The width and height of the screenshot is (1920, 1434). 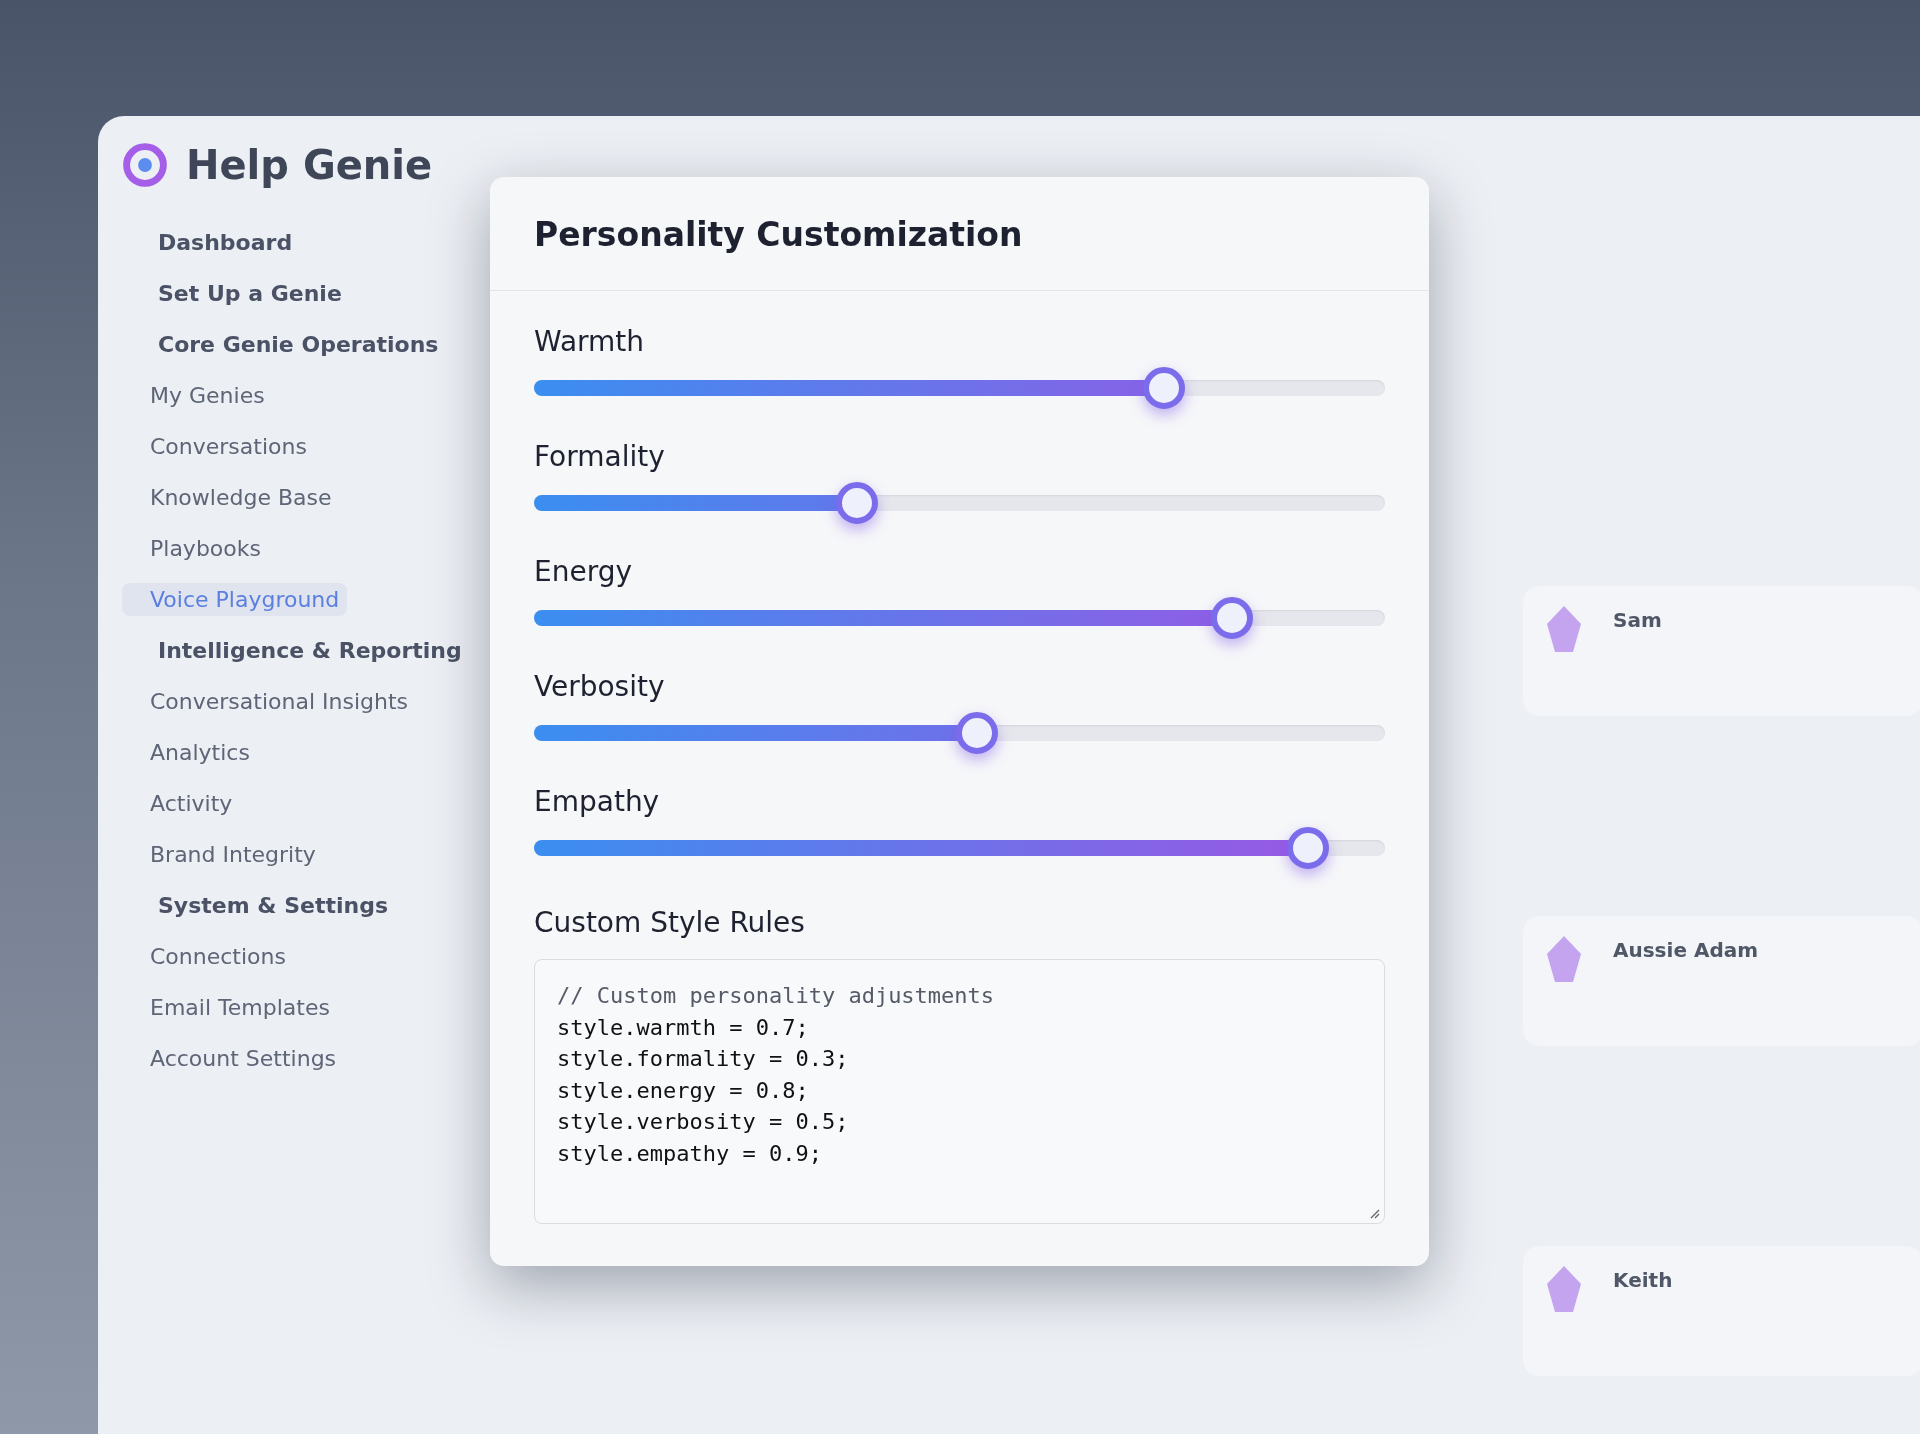 I want to click on sidebar-item: Analytics, so click(x=190, y=752).